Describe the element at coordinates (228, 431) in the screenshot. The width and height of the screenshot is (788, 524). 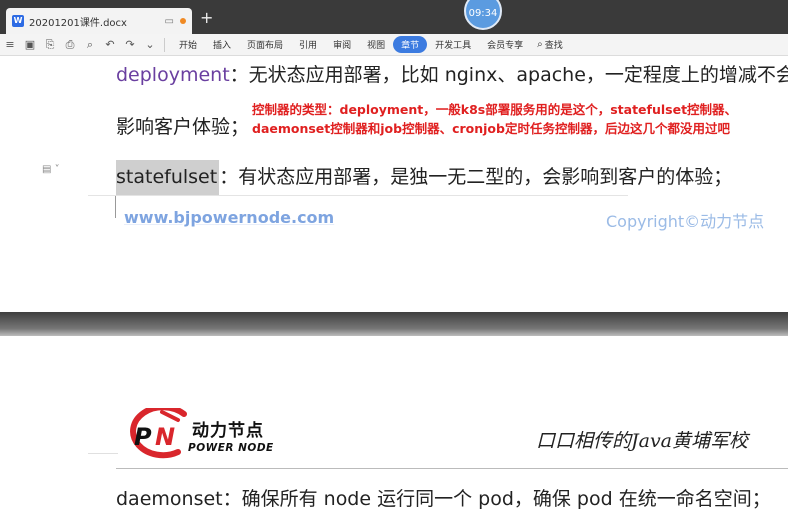
I see `brand-name-cn: 动力节点` at that location.